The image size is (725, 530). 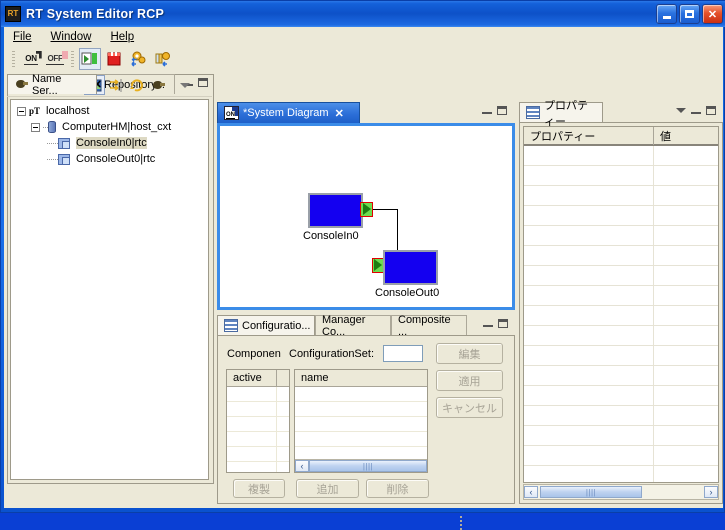 What do you see at coordinates (254, 354) in the screenshot?
I see `component-label: Componen` at bounding box center [254, 354].